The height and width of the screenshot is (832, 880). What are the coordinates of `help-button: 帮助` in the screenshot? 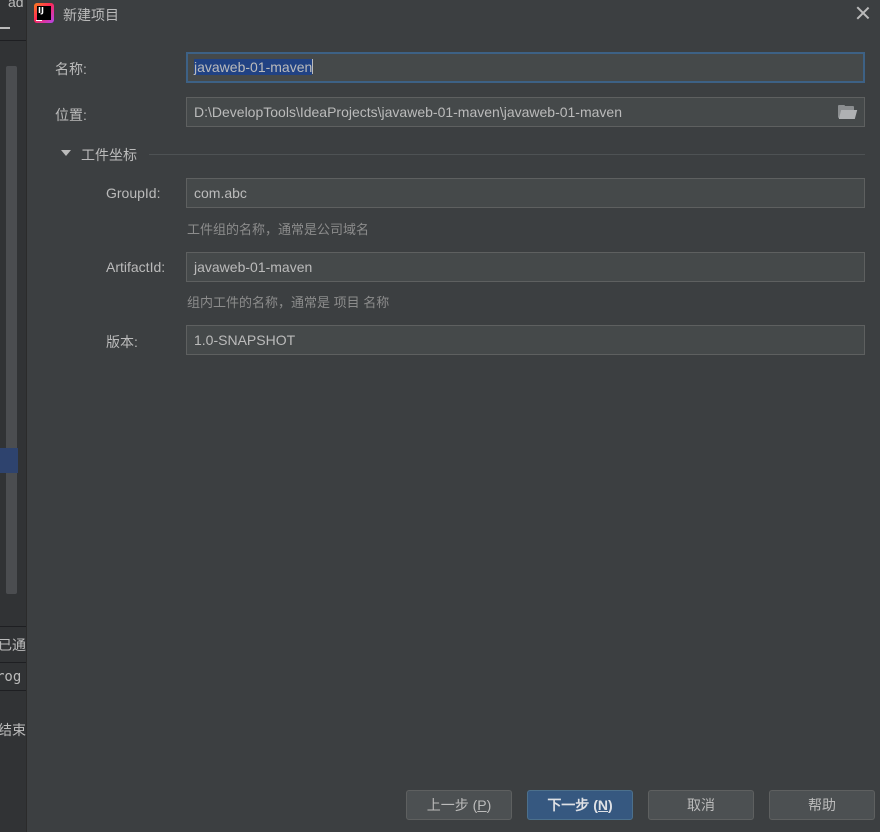 It's located at (822, 805).